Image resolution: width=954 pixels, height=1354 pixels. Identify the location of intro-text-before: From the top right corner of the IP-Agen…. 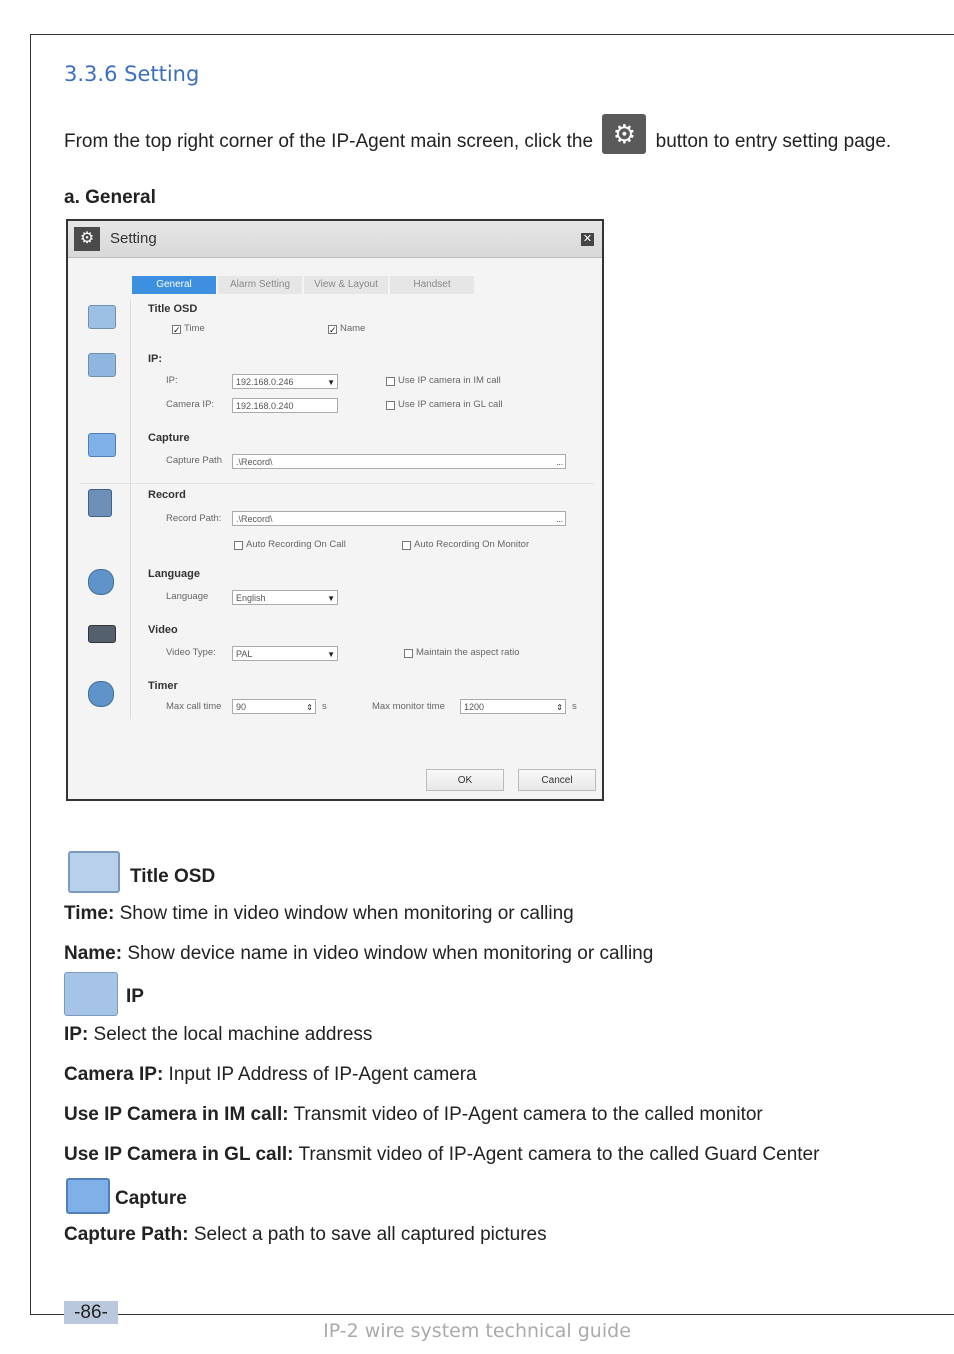
(329, 142).